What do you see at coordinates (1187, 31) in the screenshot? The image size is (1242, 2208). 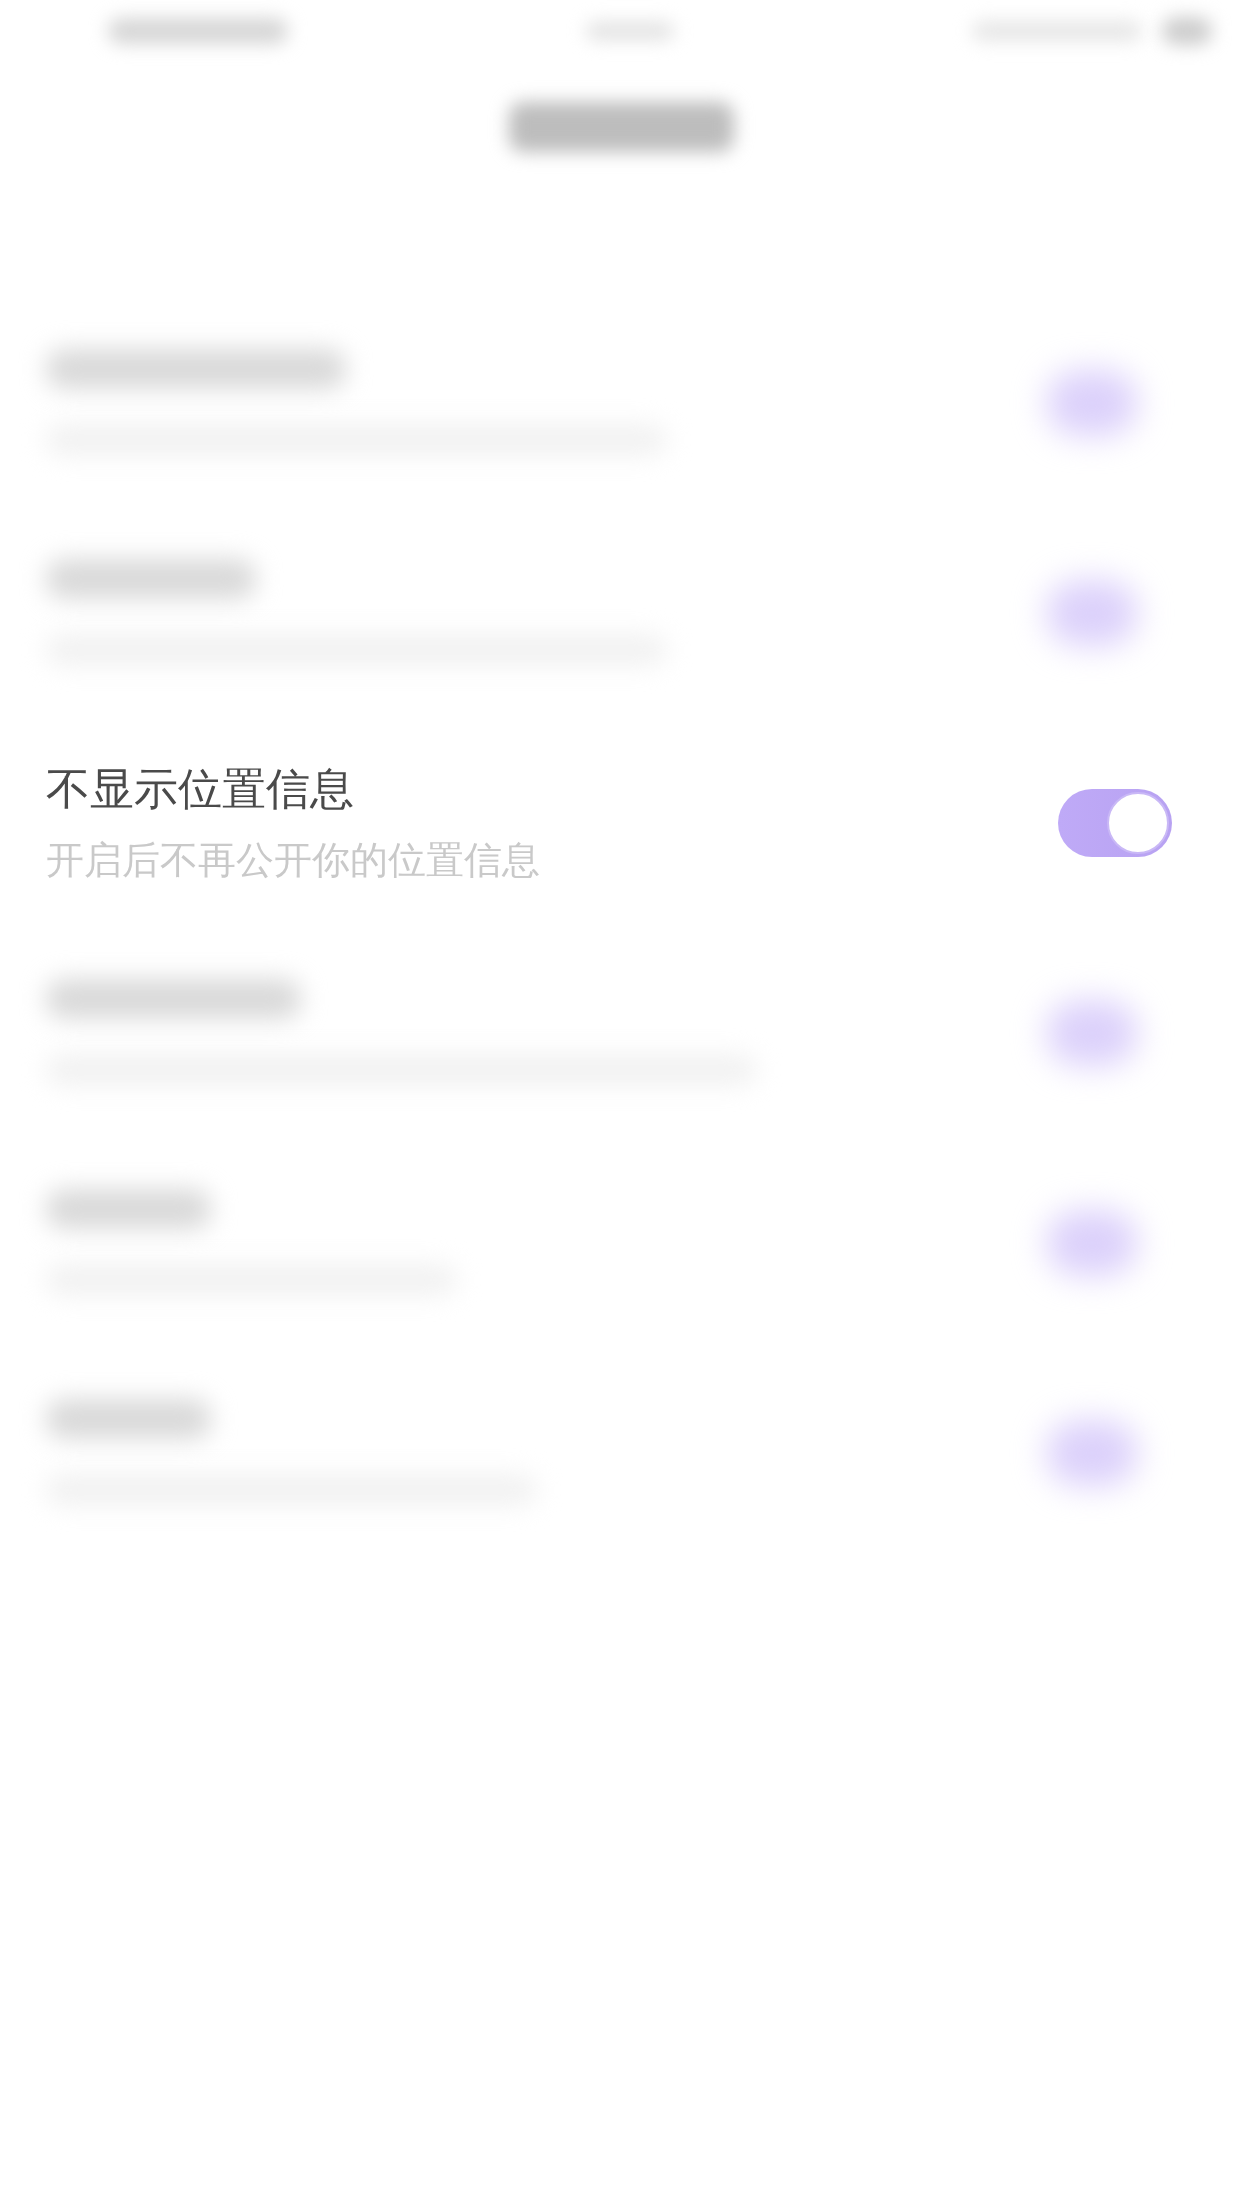 I see `blurred-battery-icon` at bounding box center [1187, 31].